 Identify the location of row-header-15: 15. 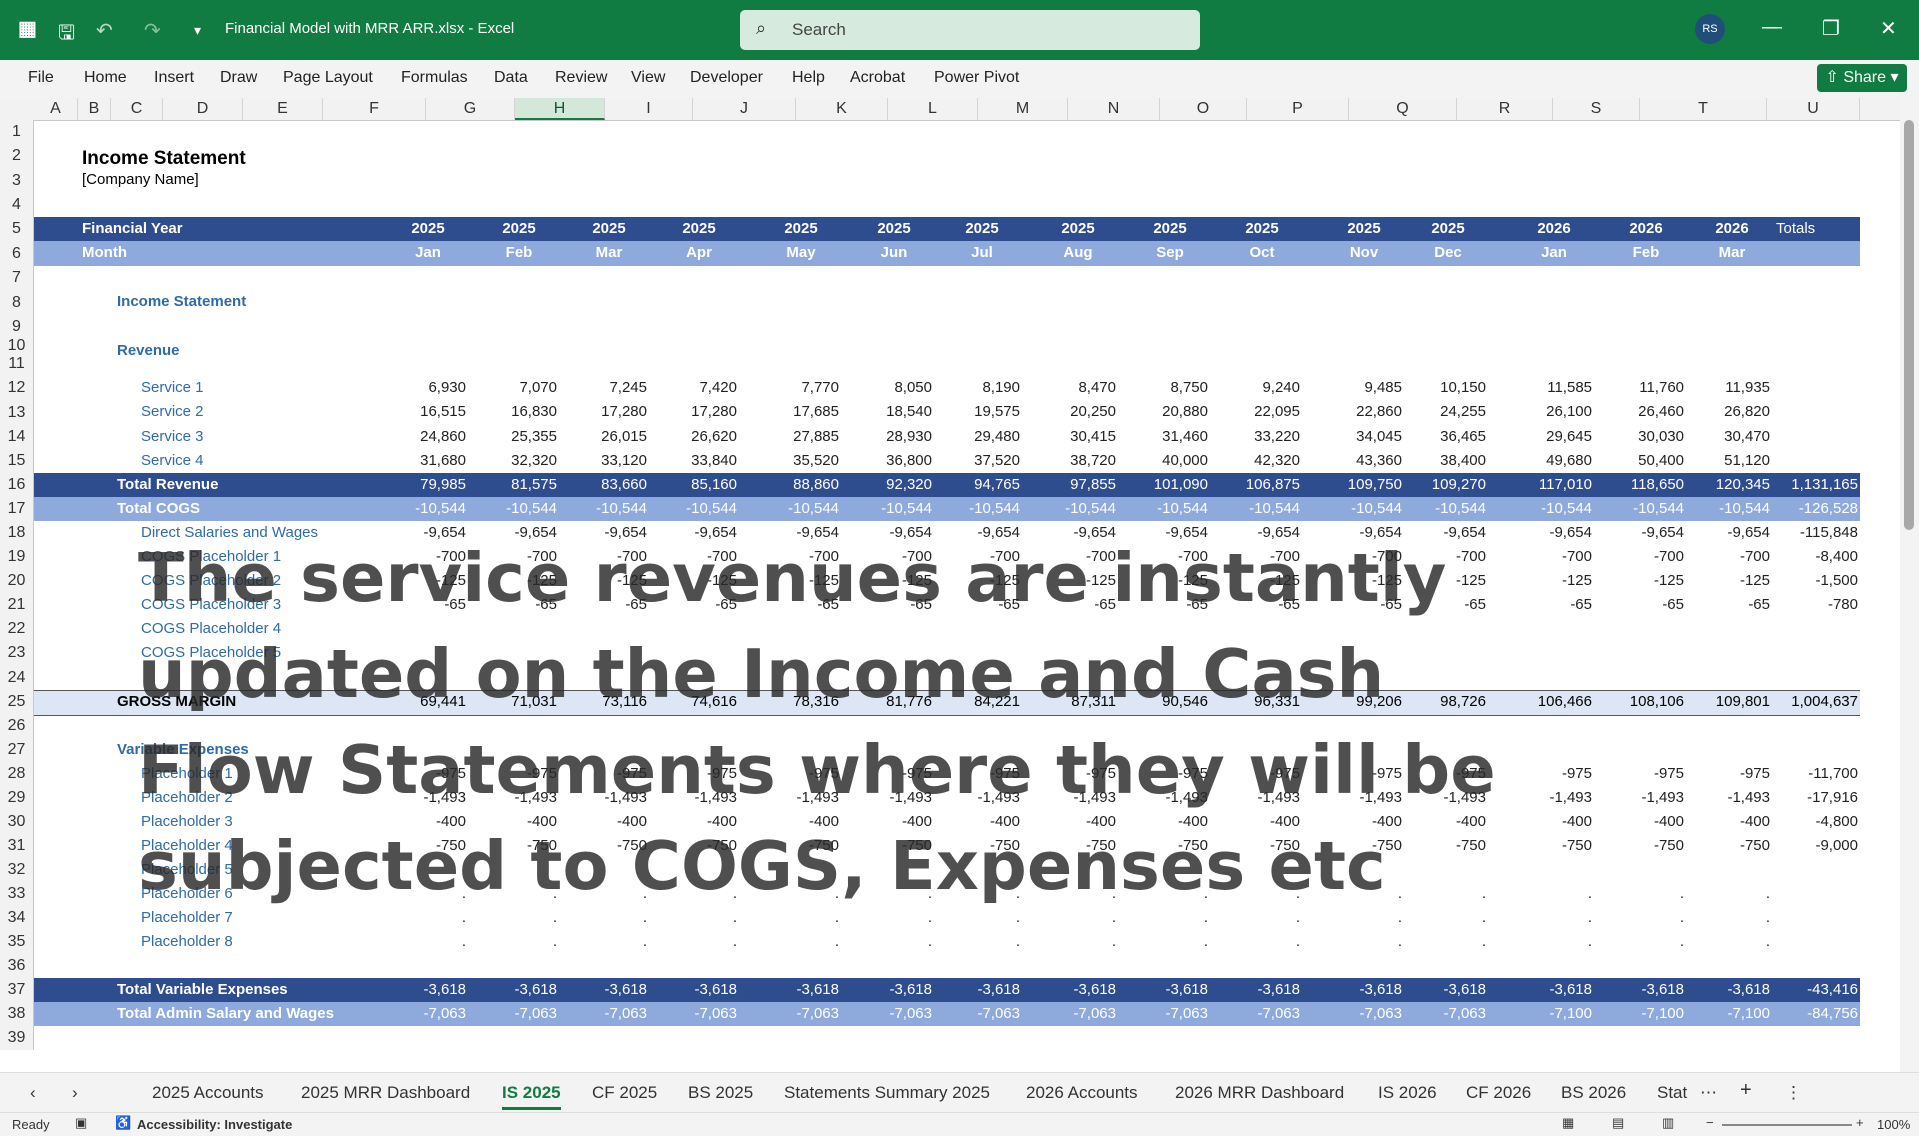
(17, 461).